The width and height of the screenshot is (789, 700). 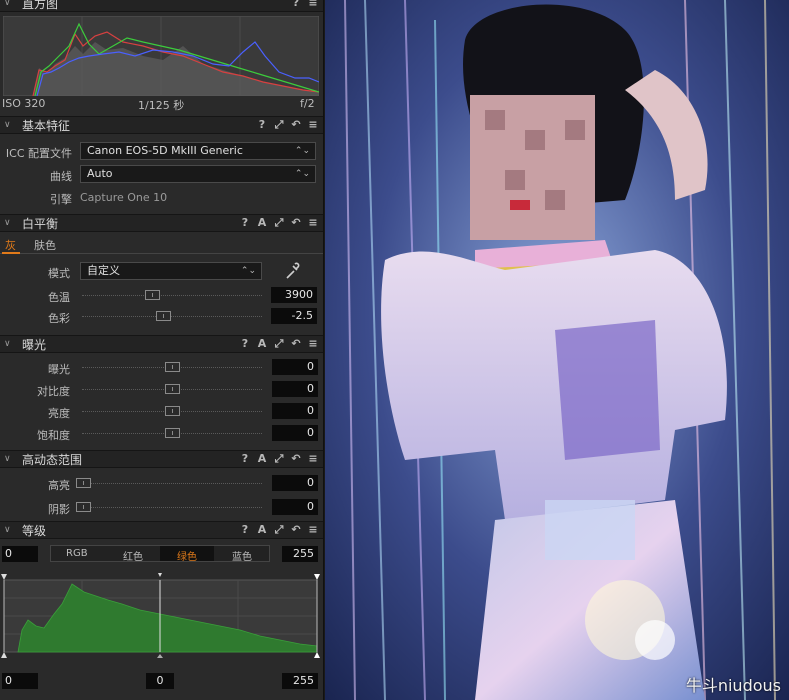 I want to click on curve-label: 曲线, so click(x=61, y=176).